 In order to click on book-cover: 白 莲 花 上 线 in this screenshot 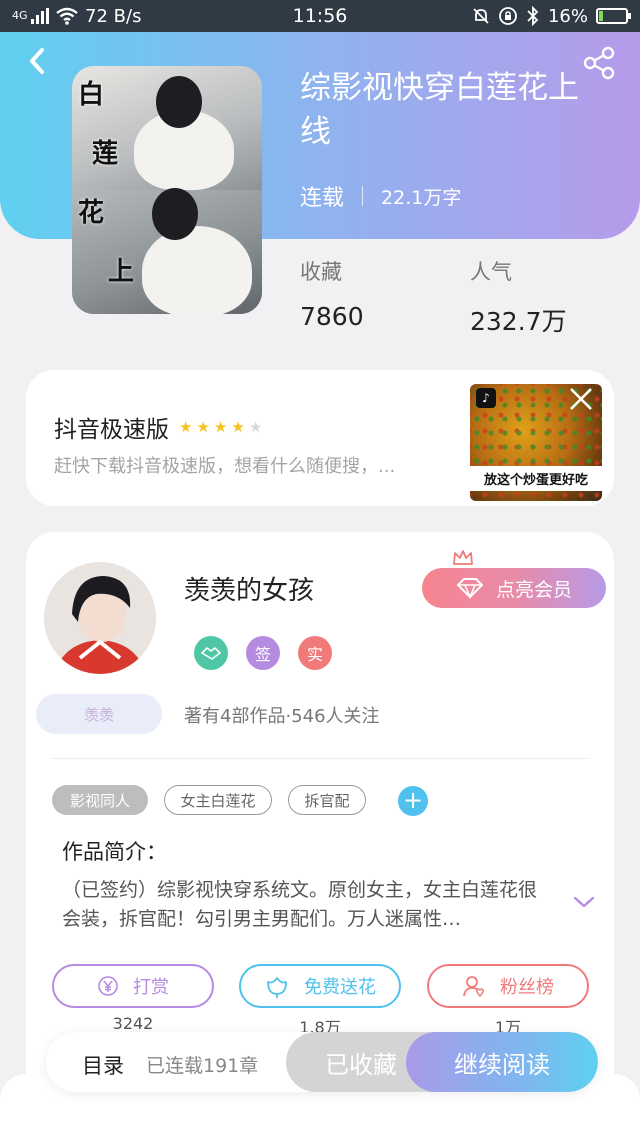, I will do `click(167, 190)`.